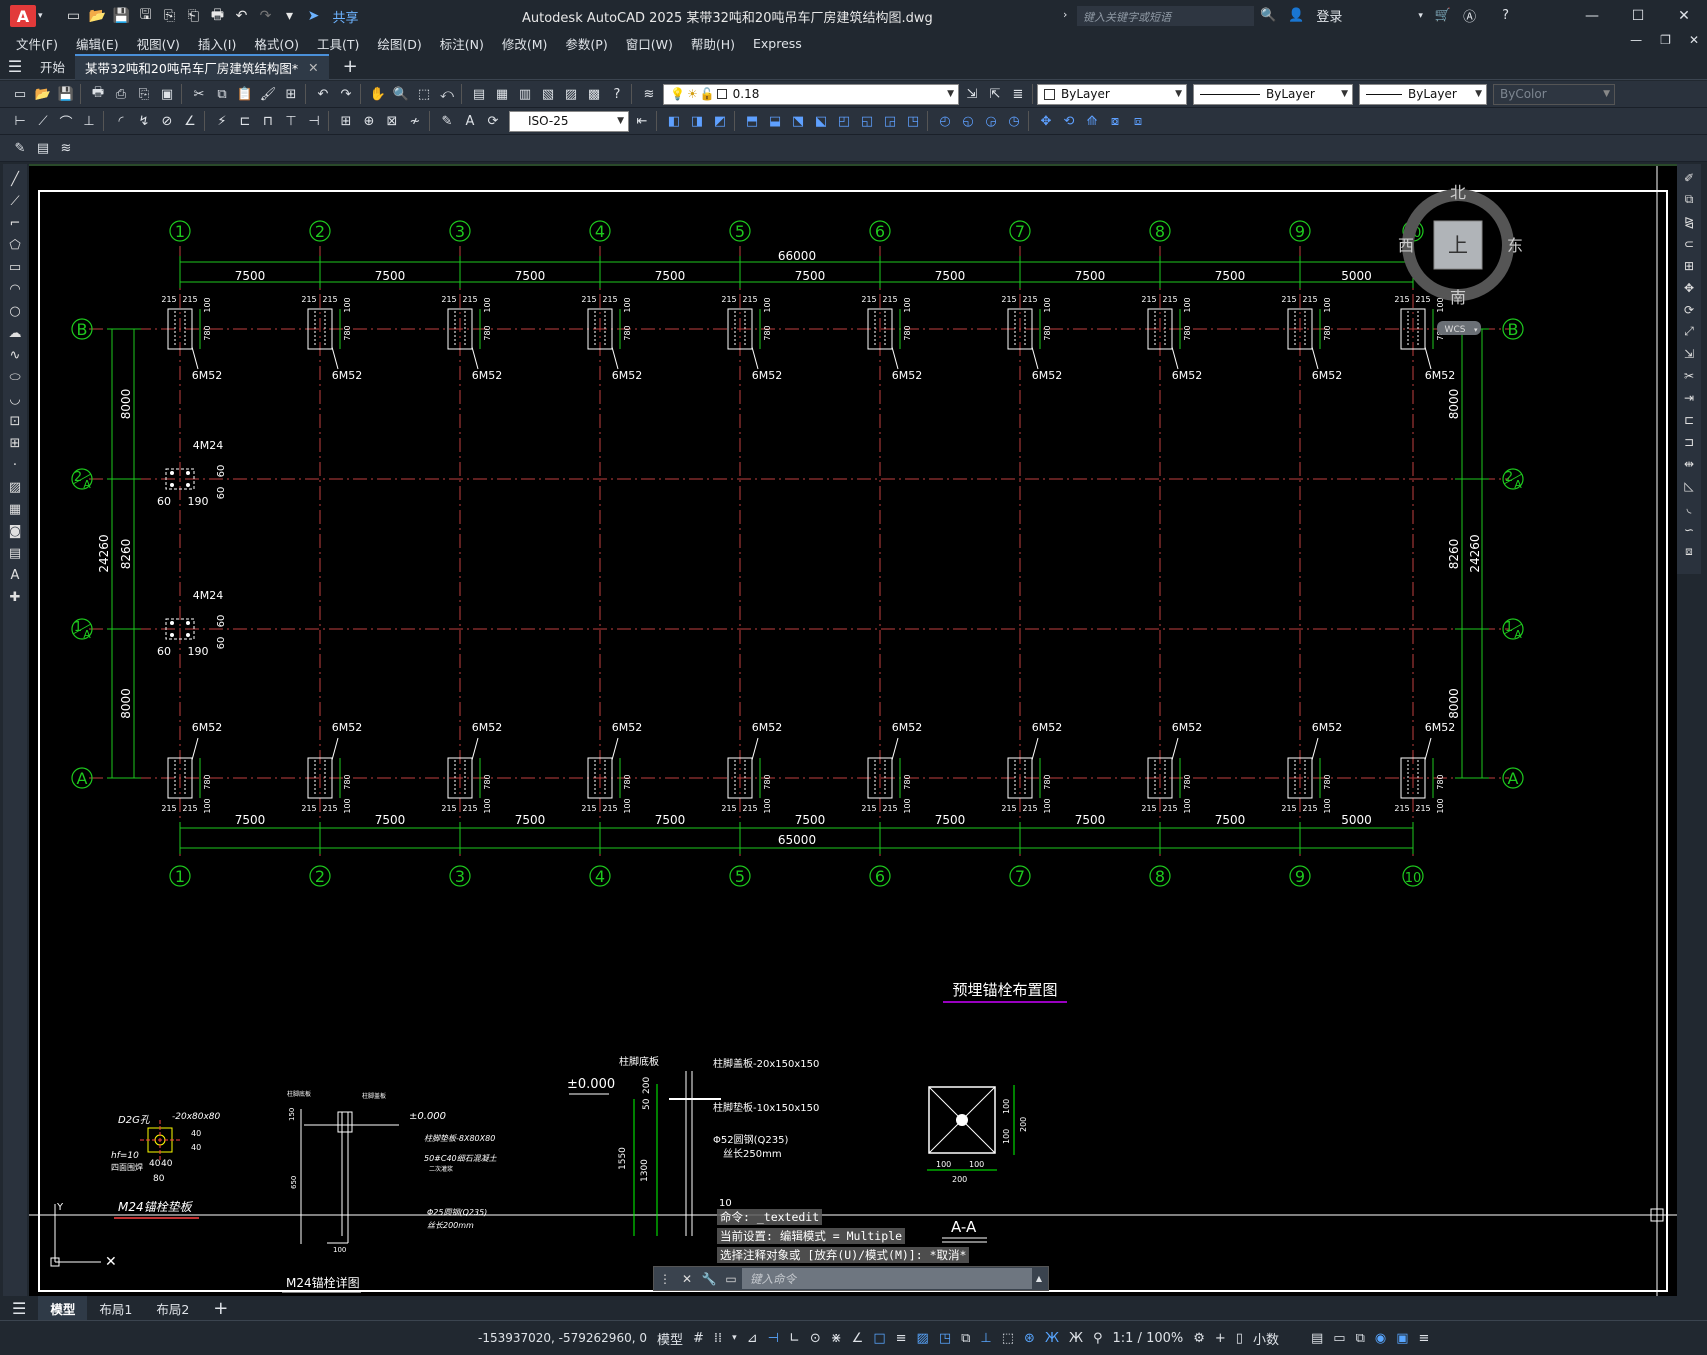  I want to click on dim-linear-icon: ⊢, so click(20, 121).